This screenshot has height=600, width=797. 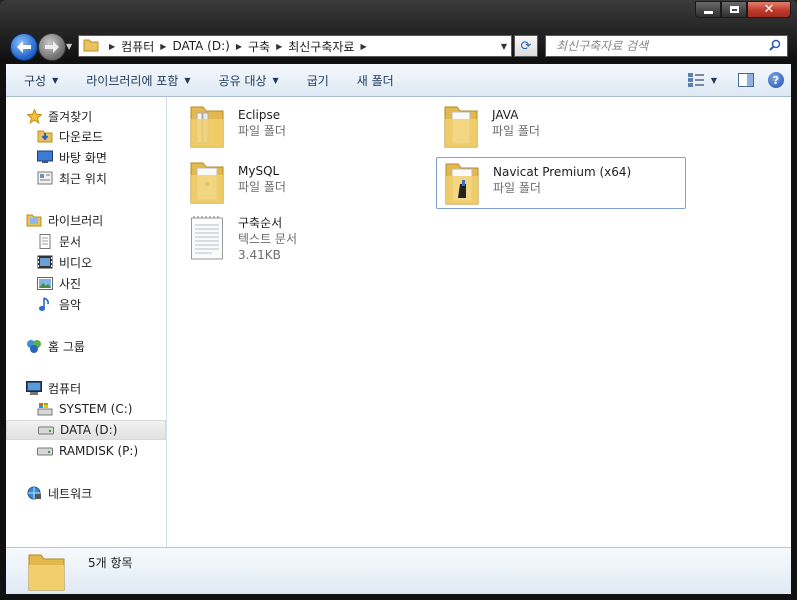 I want to click on nav-drive-d: DATA (D:), so click(x=86, y=430).